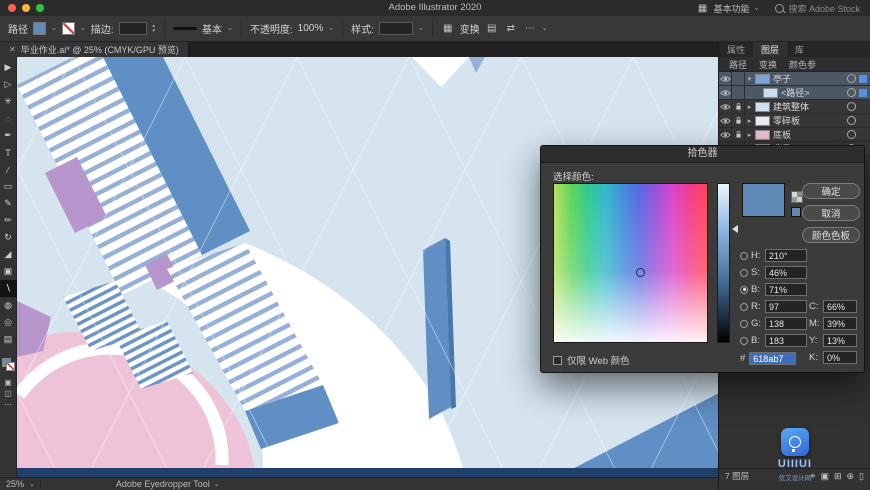 This screenshot has width=870, height=490. I want to click on tab-layers: 图层, so click(770, 49).